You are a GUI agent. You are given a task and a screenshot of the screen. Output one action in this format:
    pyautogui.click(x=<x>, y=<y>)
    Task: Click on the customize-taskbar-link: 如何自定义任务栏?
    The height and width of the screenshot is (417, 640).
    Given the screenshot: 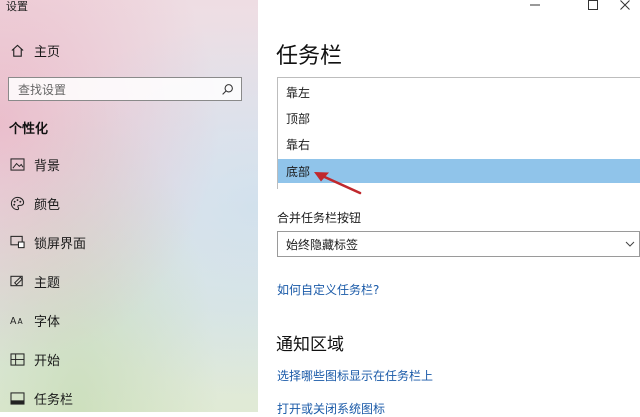 What is the action you would take?
    pyautogui.click(x=328, y=289)
    